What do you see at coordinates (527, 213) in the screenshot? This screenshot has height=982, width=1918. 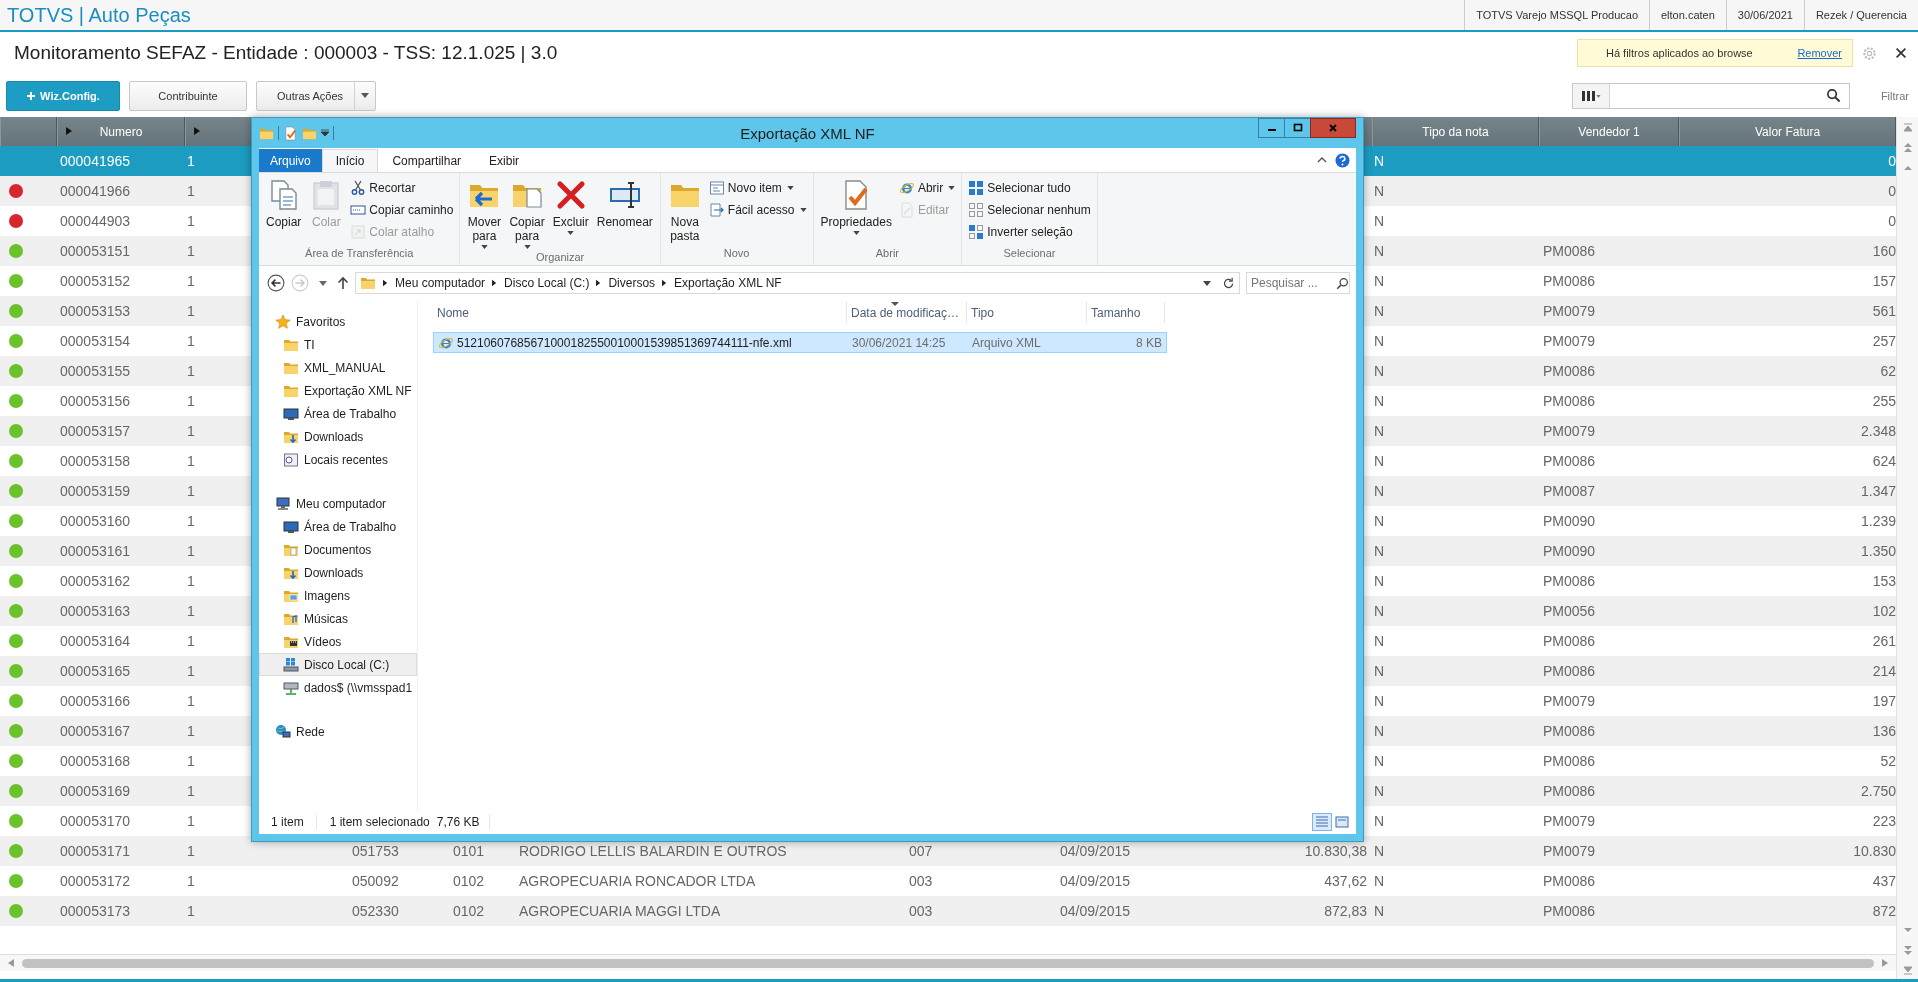 I see `ribbon-button: Copiar para` at bounding box center [527, 213].